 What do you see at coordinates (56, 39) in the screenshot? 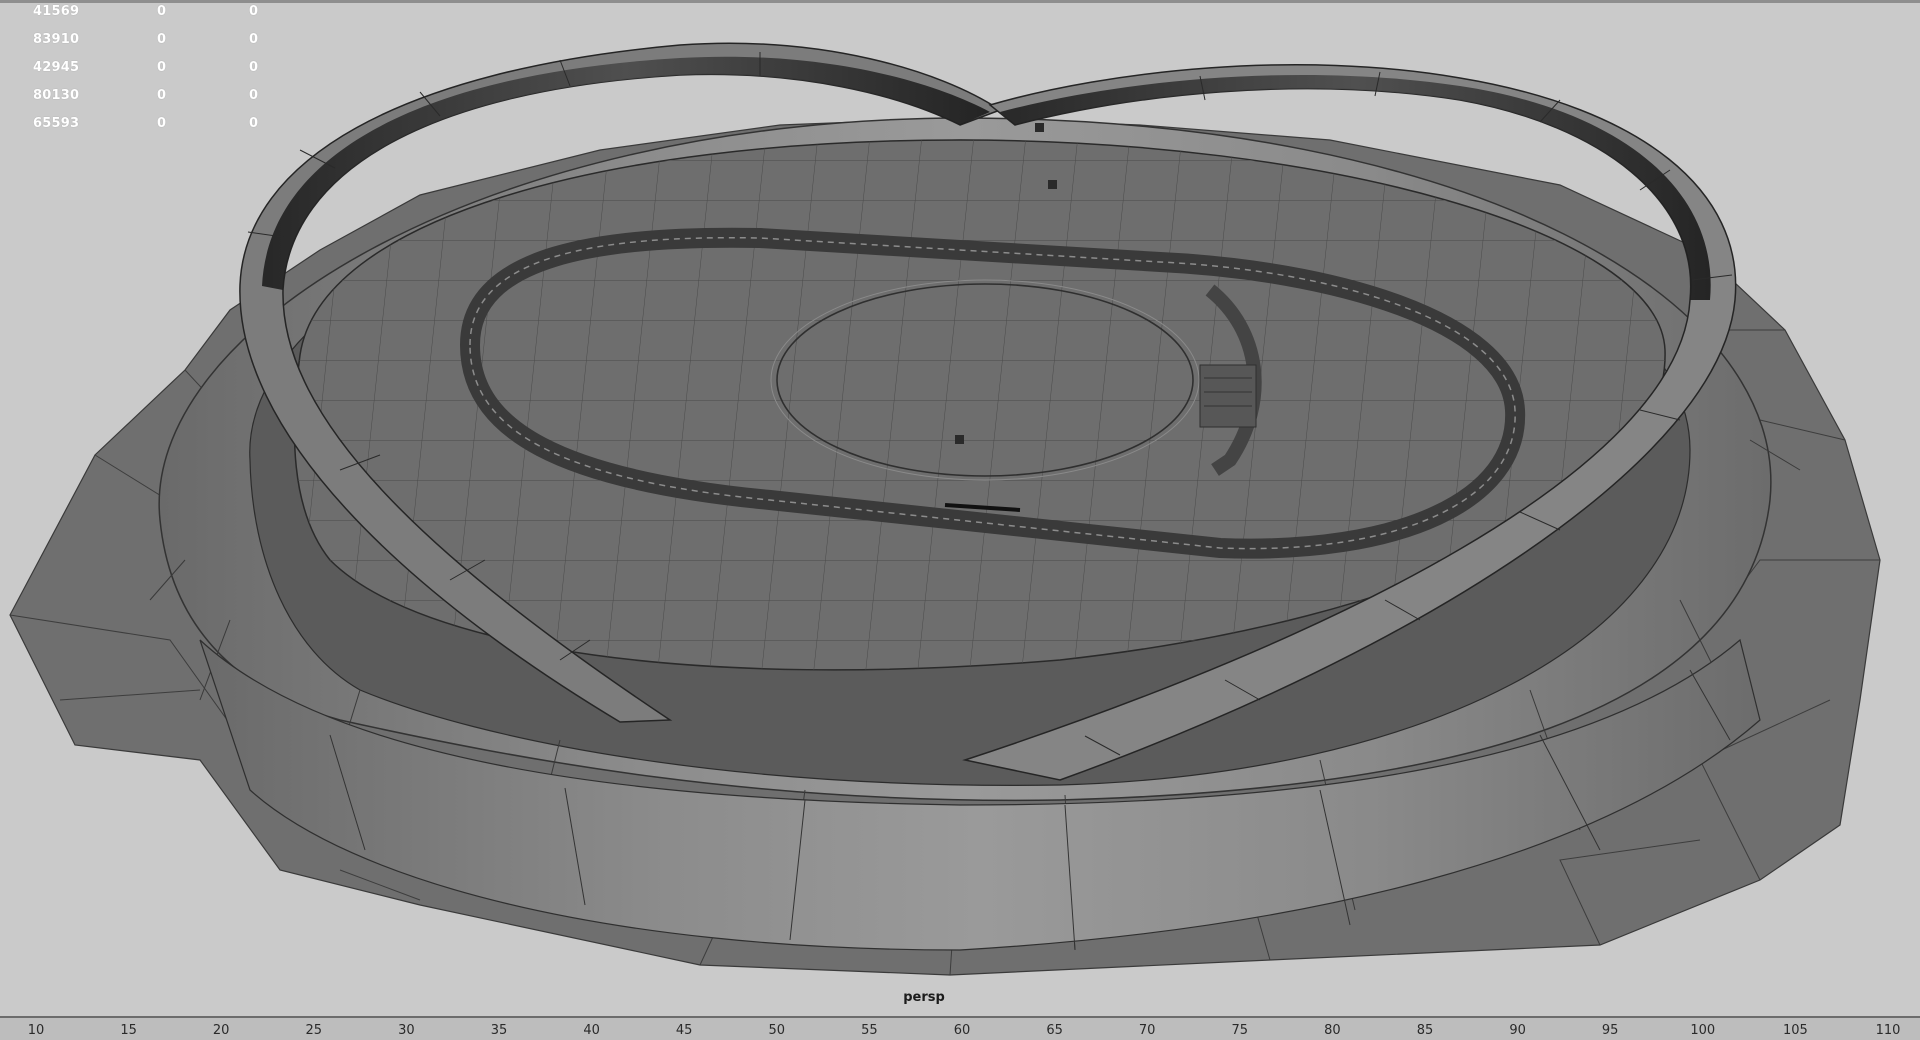
I see `hud-value: 83910` at bounding box center [56, 39].